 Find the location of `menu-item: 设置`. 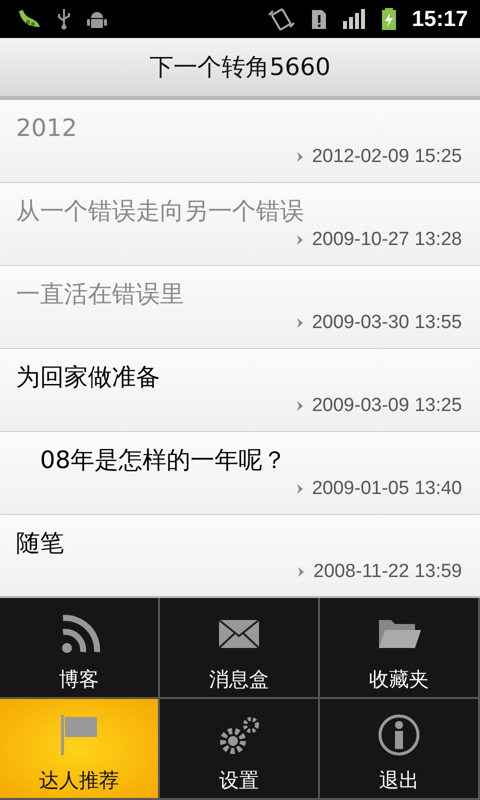

menu-item: 设置 is located at coordinates (240, 749).